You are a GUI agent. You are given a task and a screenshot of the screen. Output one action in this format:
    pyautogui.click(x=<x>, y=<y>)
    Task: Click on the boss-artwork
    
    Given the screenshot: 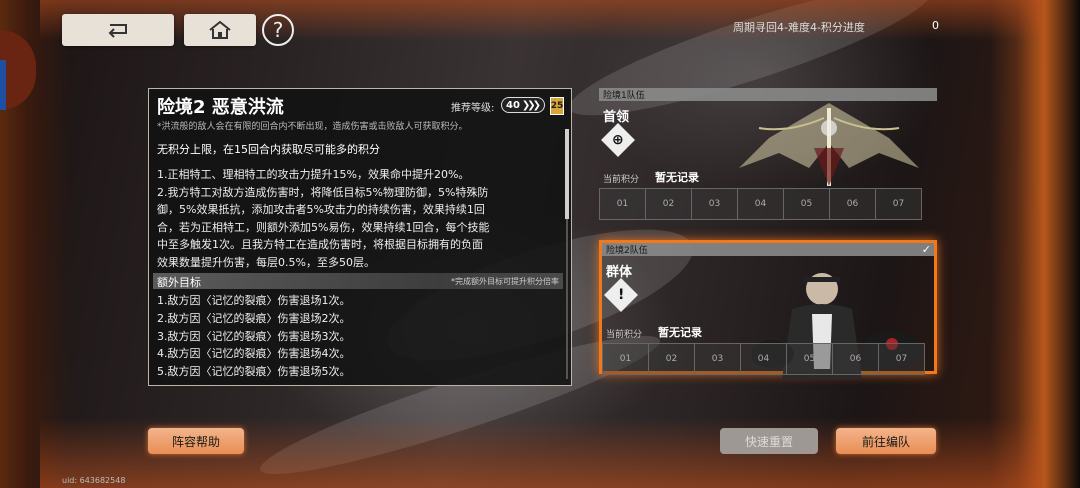 What is the action you would take?
    pyautogui.click(x=829, y=144)
    